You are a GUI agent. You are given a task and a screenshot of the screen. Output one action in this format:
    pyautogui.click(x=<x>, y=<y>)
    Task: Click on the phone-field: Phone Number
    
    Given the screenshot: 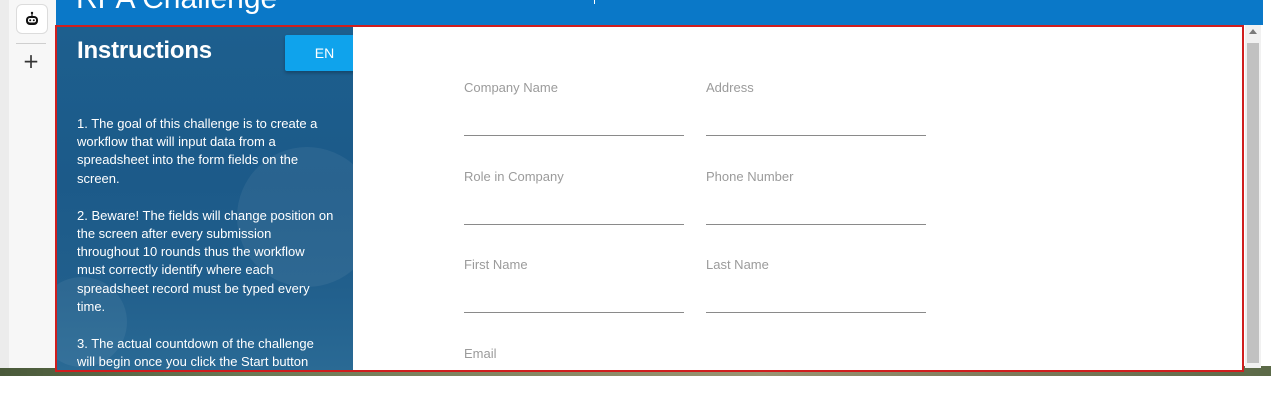 What is the action you would take?
    pyautogui.click(x=816, y=197)
    